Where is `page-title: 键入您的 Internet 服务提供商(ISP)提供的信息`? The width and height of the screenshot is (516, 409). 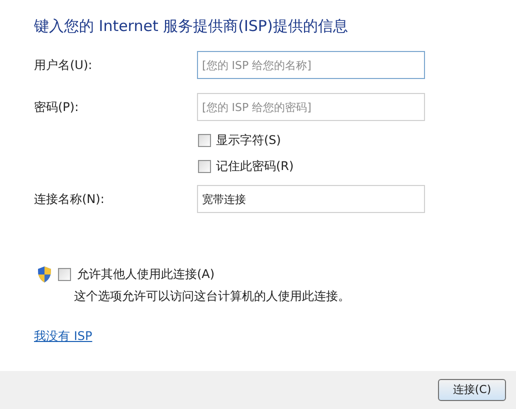 page-title: 键入您的 Internet 服务提供商(ISP)提供的信息 is located at coordinates (191, 26).